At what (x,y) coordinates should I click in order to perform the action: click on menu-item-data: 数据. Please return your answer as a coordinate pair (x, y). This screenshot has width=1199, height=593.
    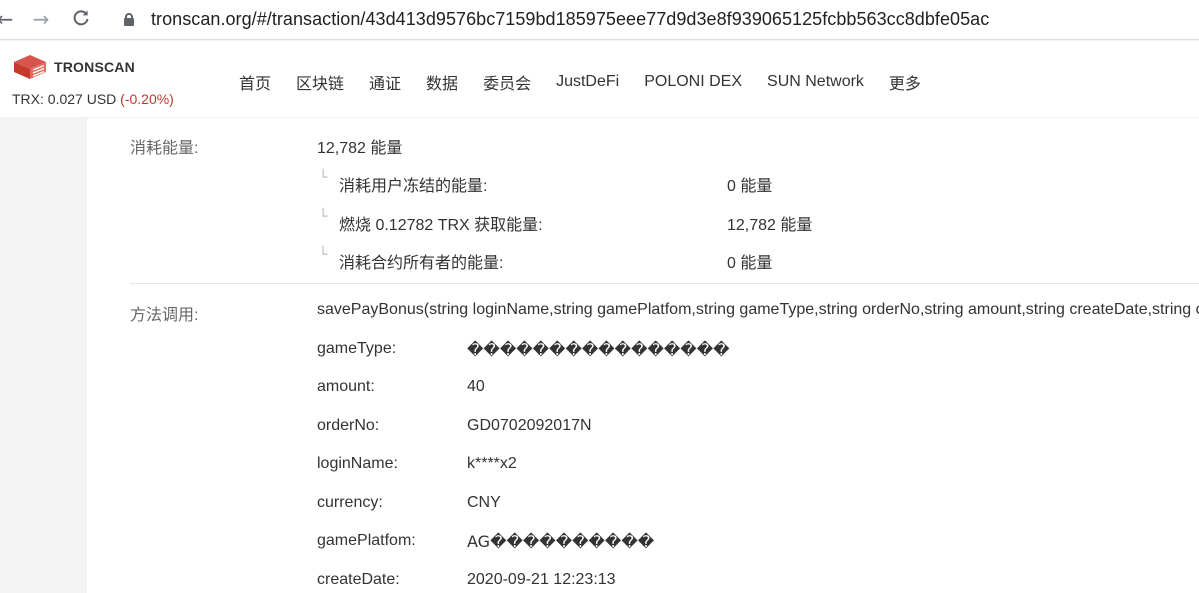
    Looking at the image, I should click on (442, 82).